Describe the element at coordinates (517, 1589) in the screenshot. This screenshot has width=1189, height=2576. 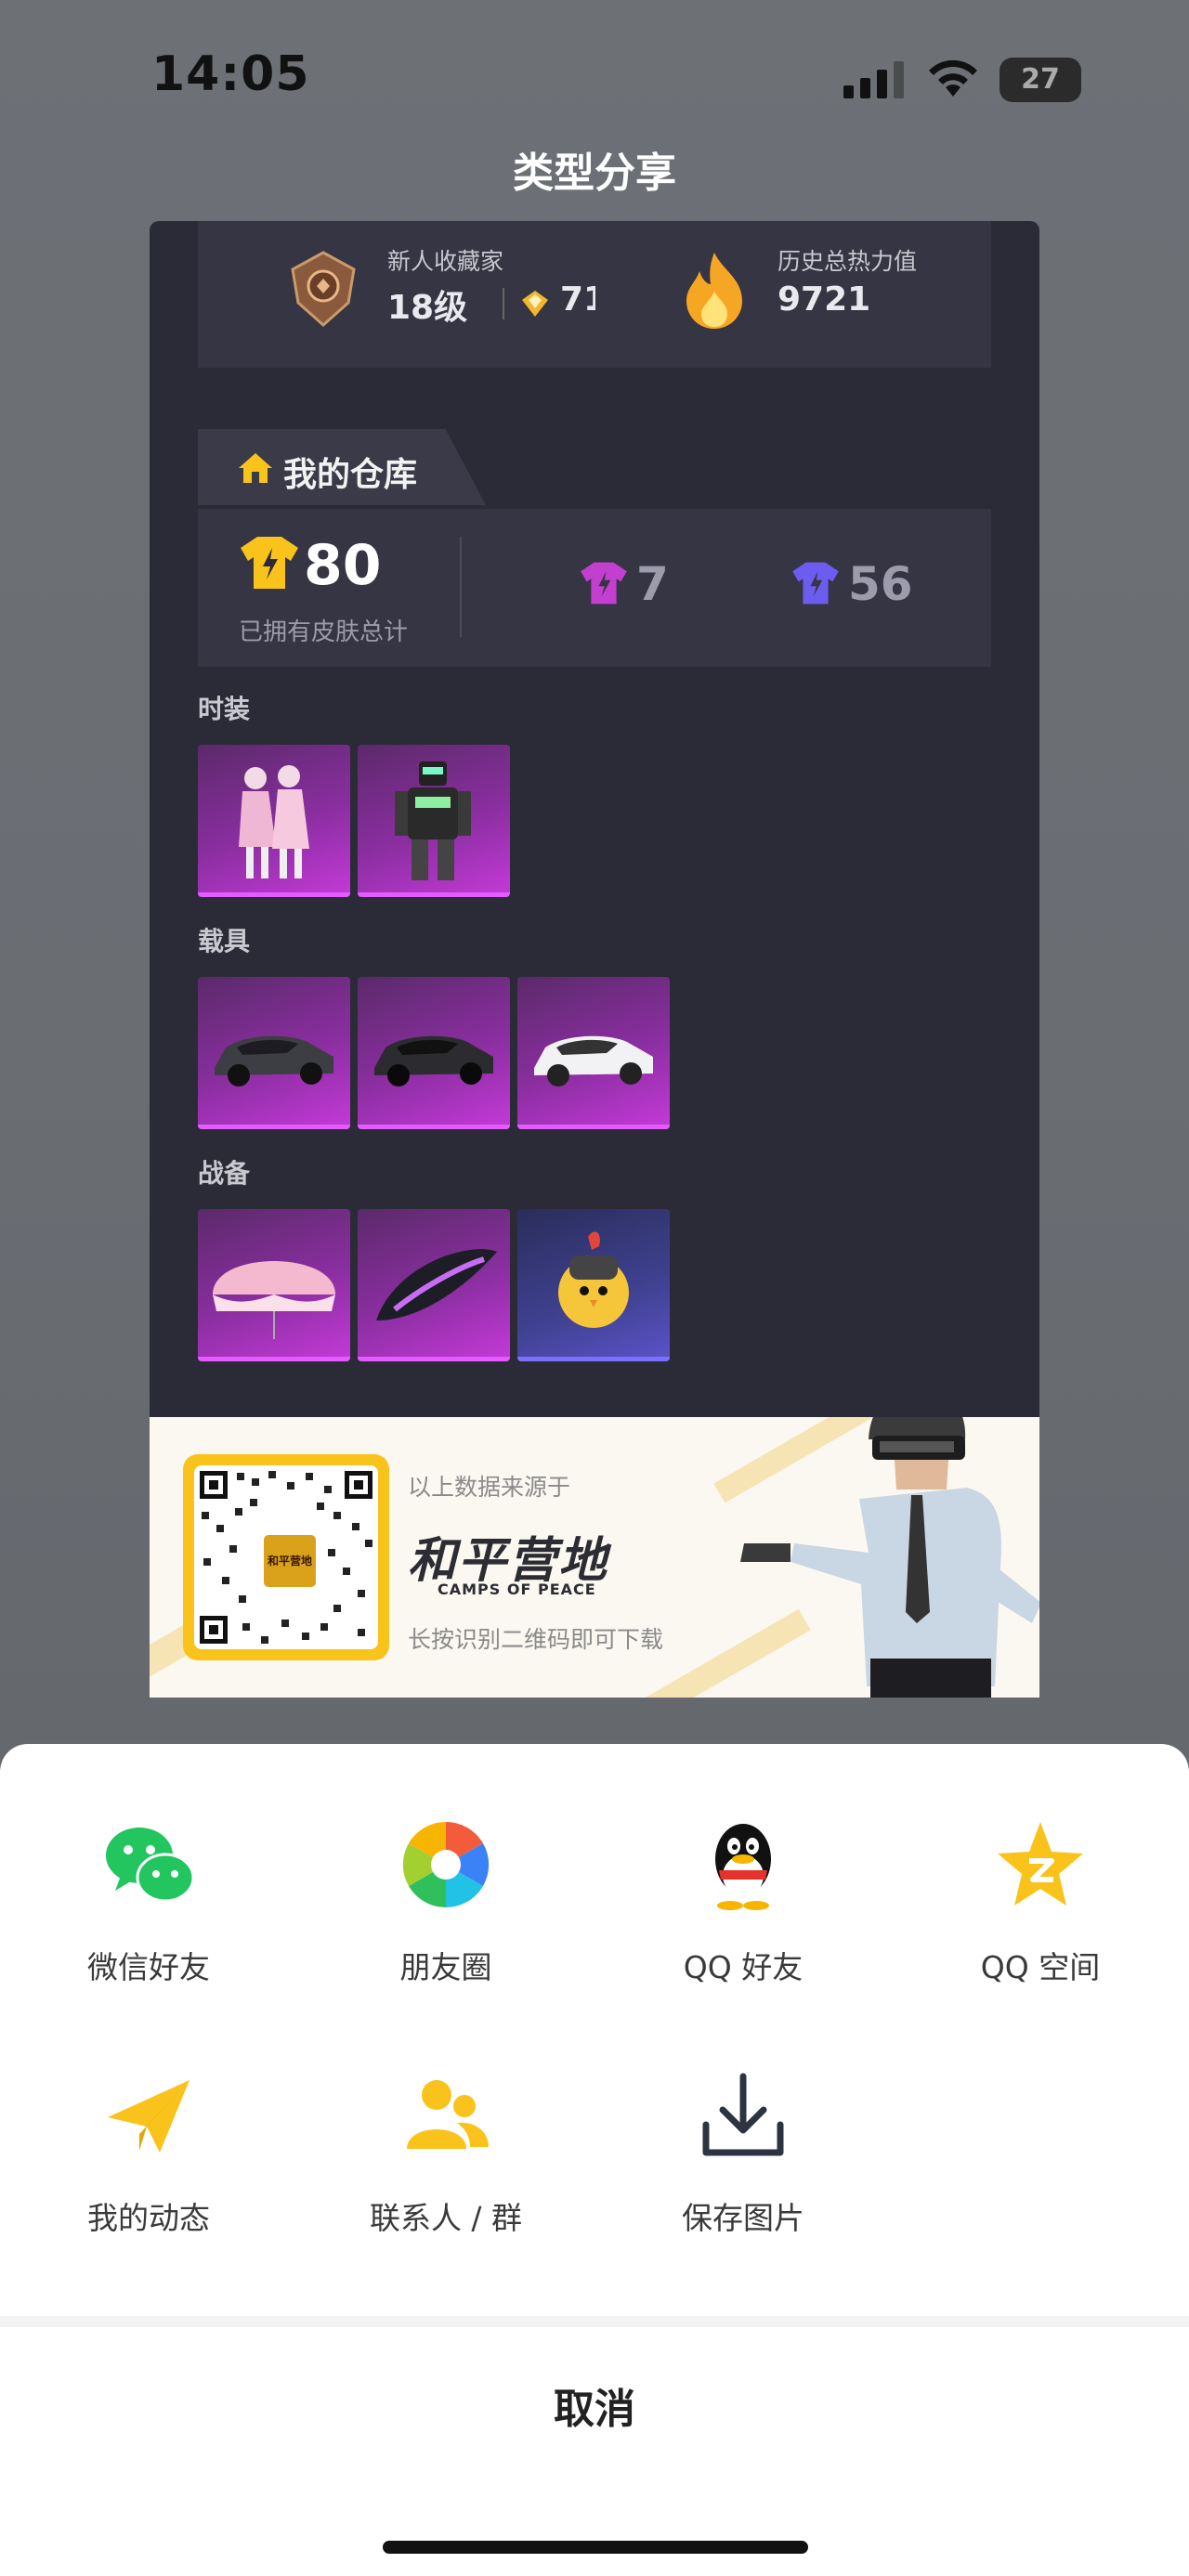
I see `brand-subtitle: CAMPS OF PEACE` at that location.